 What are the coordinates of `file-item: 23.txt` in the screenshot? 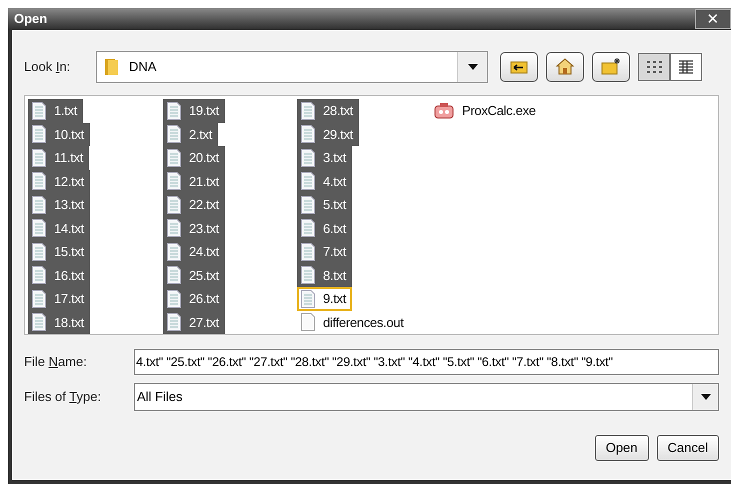 It's located at (194, 228).